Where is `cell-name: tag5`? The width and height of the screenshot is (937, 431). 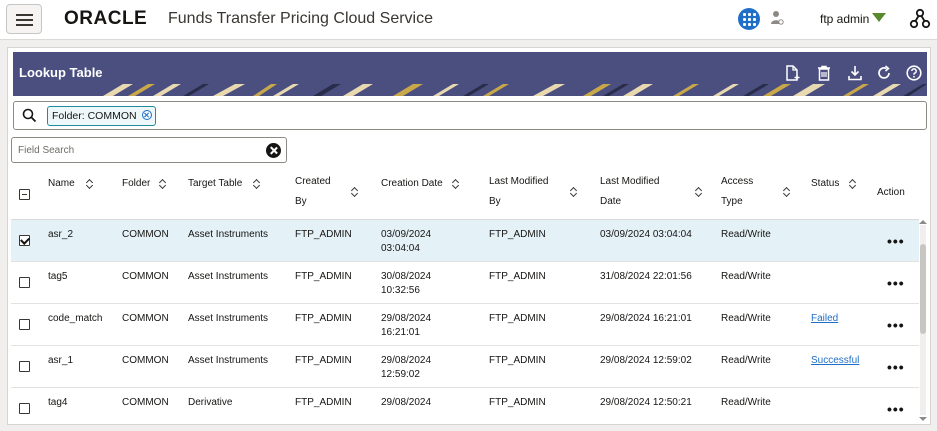 cell-name: tag5 is located at coordinates (58, 276).